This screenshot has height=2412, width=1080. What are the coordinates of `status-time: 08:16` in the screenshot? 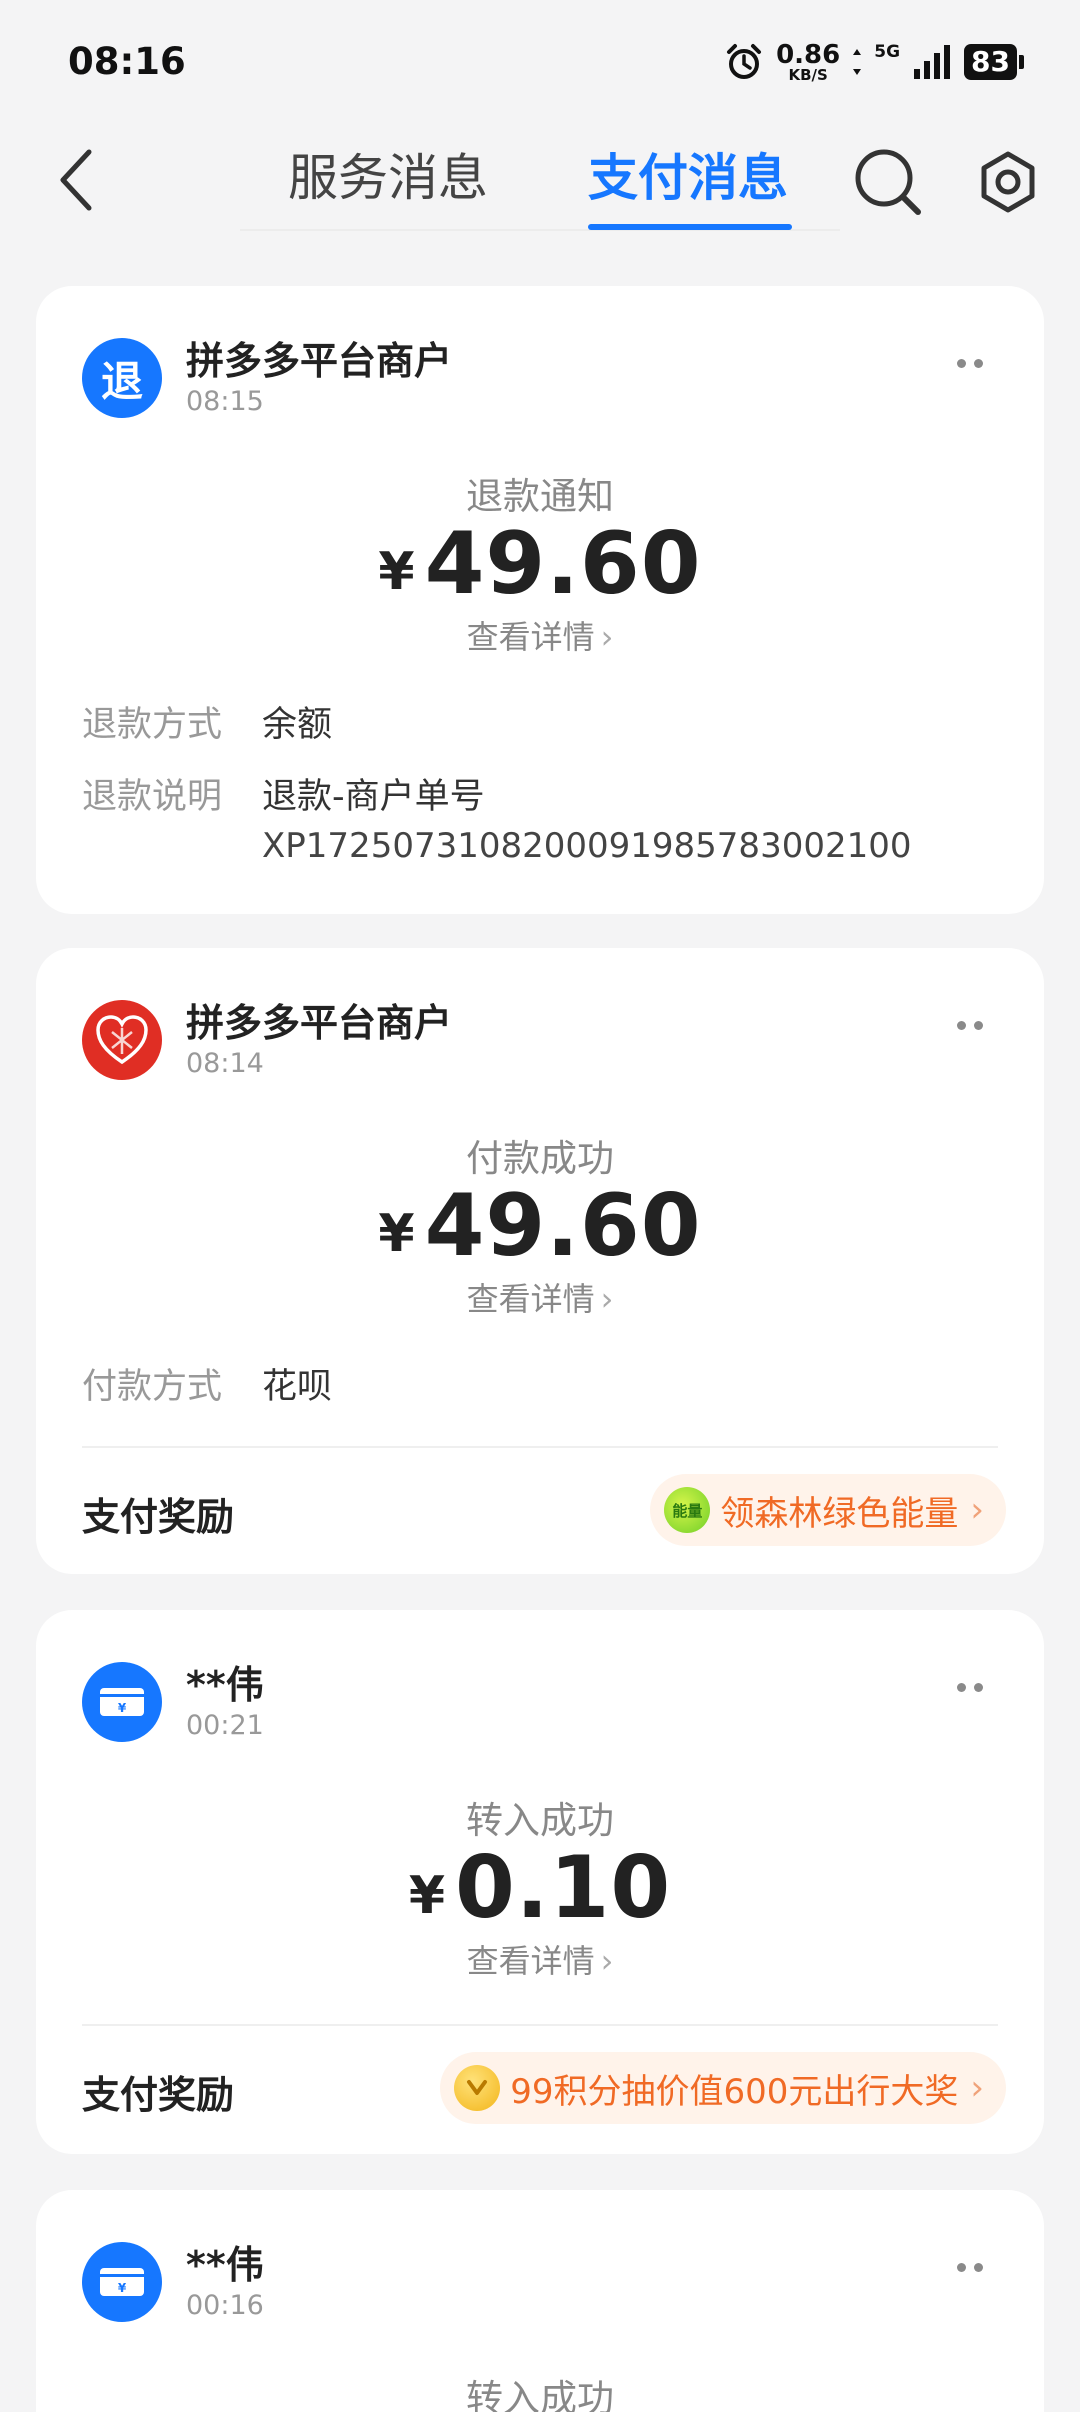 It's located at (127, 61).